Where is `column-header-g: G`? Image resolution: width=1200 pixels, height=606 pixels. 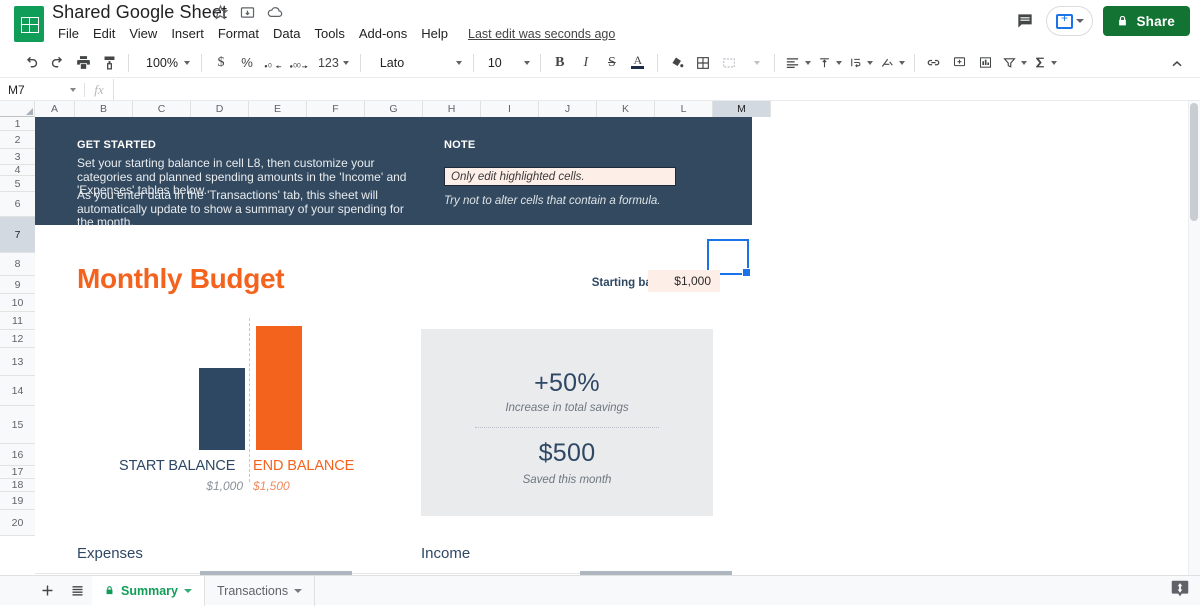 column-header-g: G is located at coordinates (394, 109).